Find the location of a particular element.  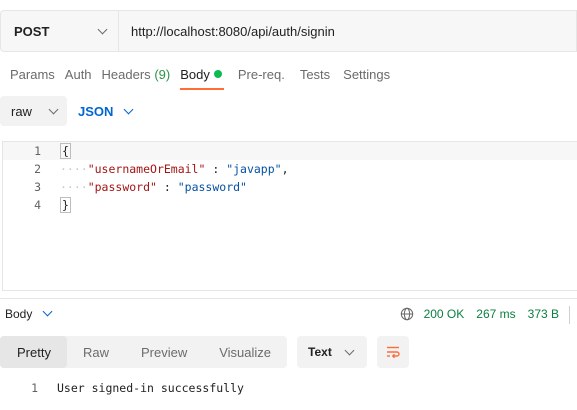

method-label: POST is located at coordinates (32, 31).